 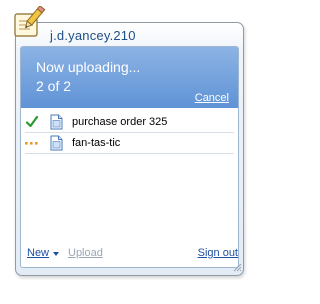 What do you see at coordinates (129, 253) in the screenshot?
I see `footer-bar: New Upload Sign out` at bounding box center [129, 253].